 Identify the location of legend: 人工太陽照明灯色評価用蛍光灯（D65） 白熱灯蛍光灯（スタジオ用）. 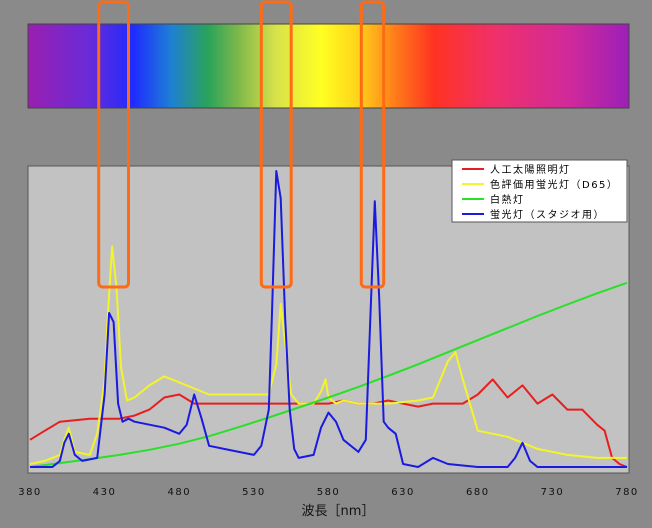
(539, 191).